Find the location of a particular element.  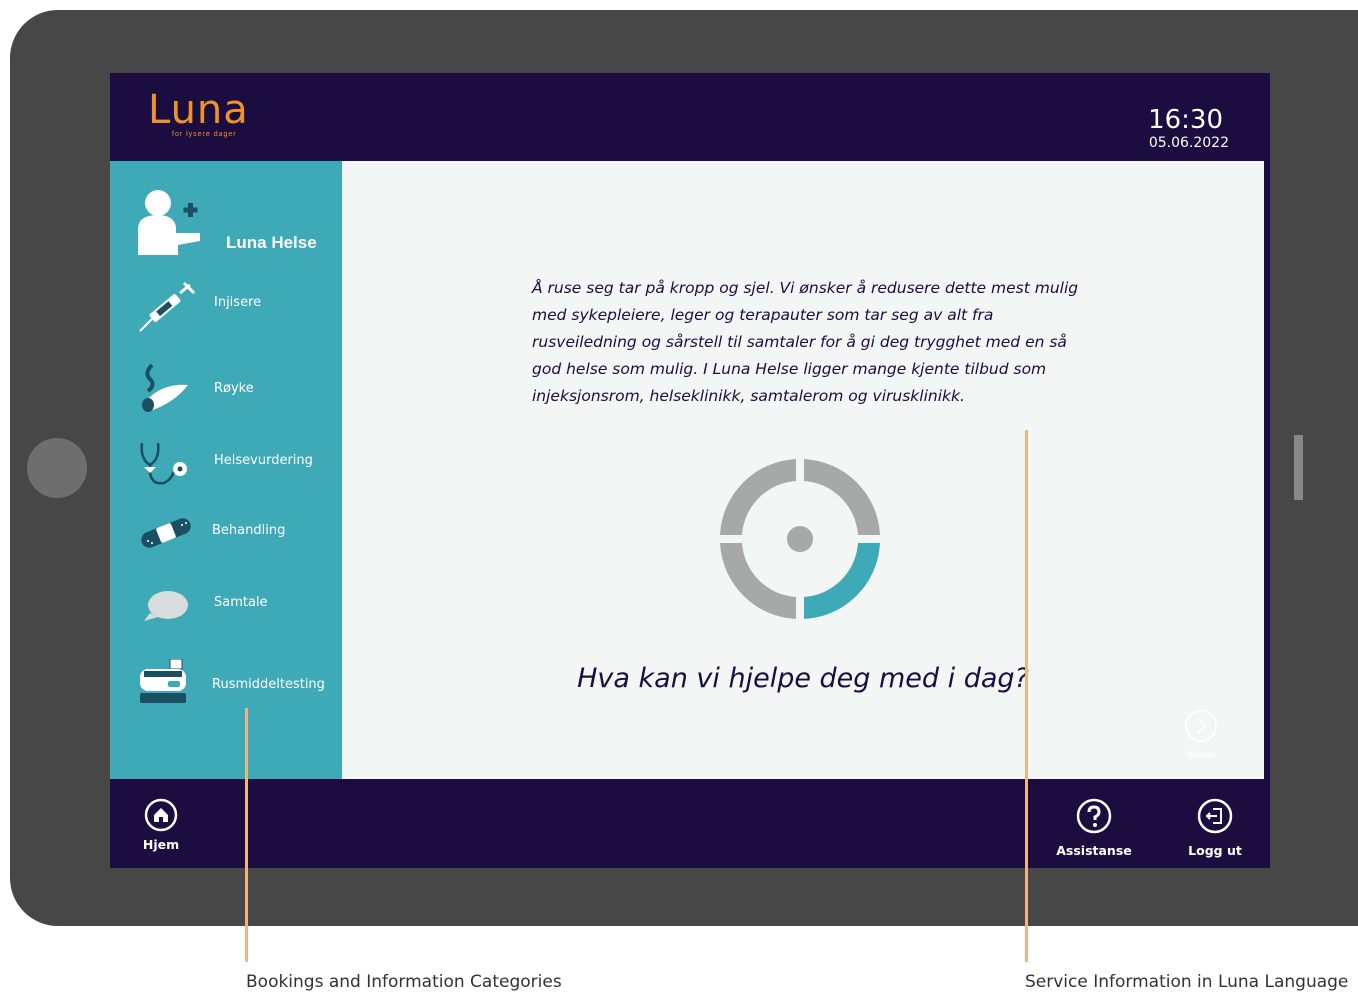

sidebar-item-samtale: Samtale is located at coordinates (226, 609).